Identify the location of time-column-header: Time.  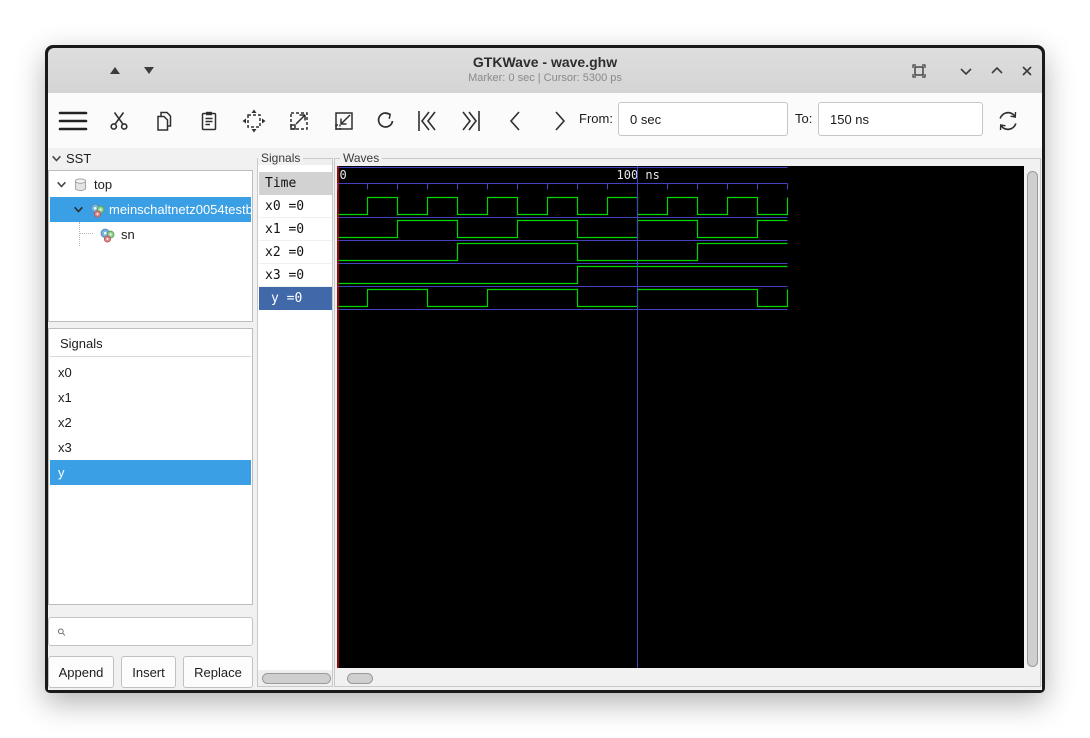
(295, 183).